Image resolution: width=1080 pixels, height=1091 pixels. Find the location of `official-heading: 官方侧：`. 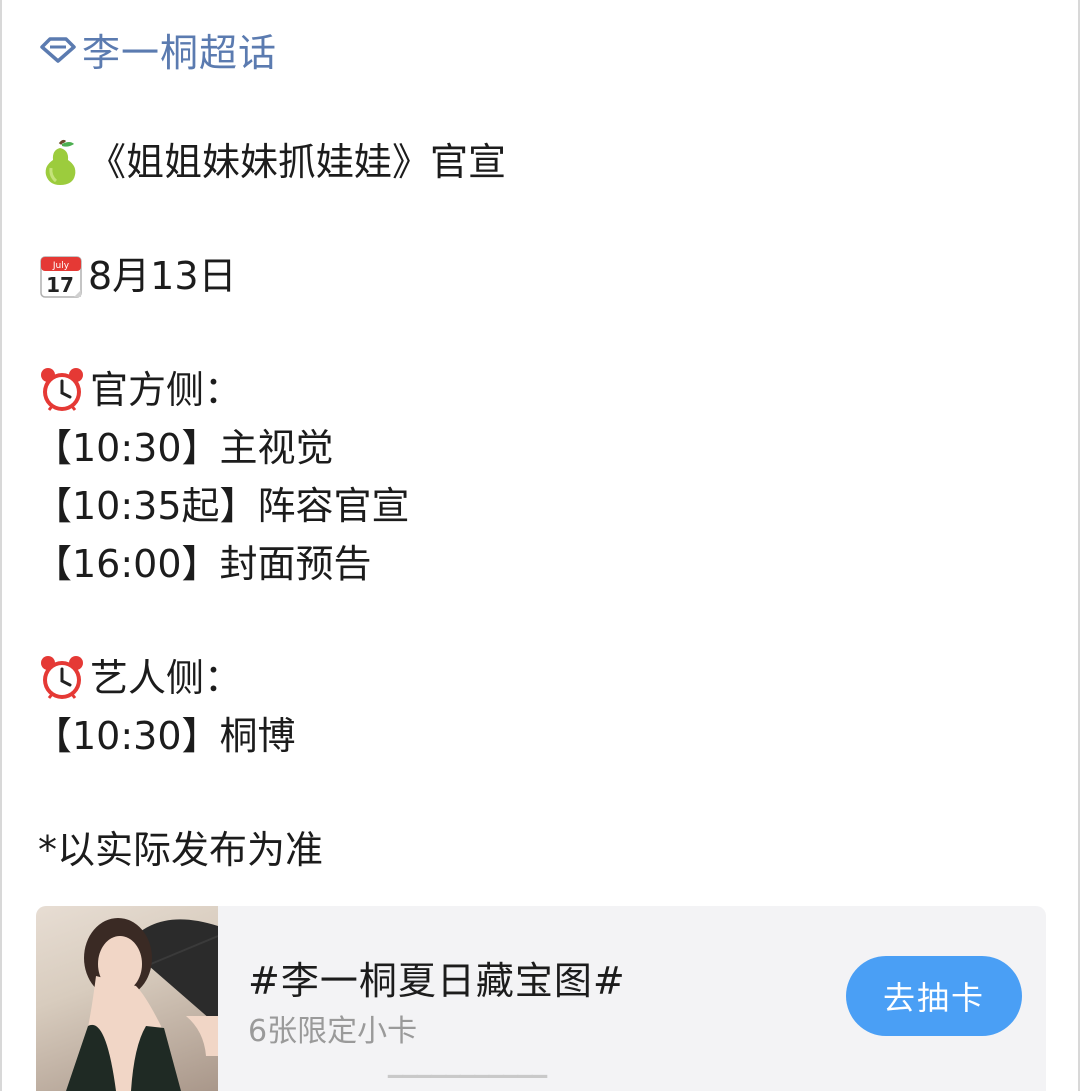

official-heading: 官方侧： is located at coordinates (166, 390).